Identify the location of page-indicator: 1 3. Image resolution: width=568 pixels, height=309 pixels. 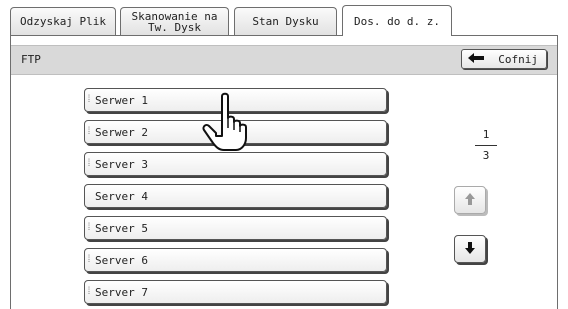
(486, 145).